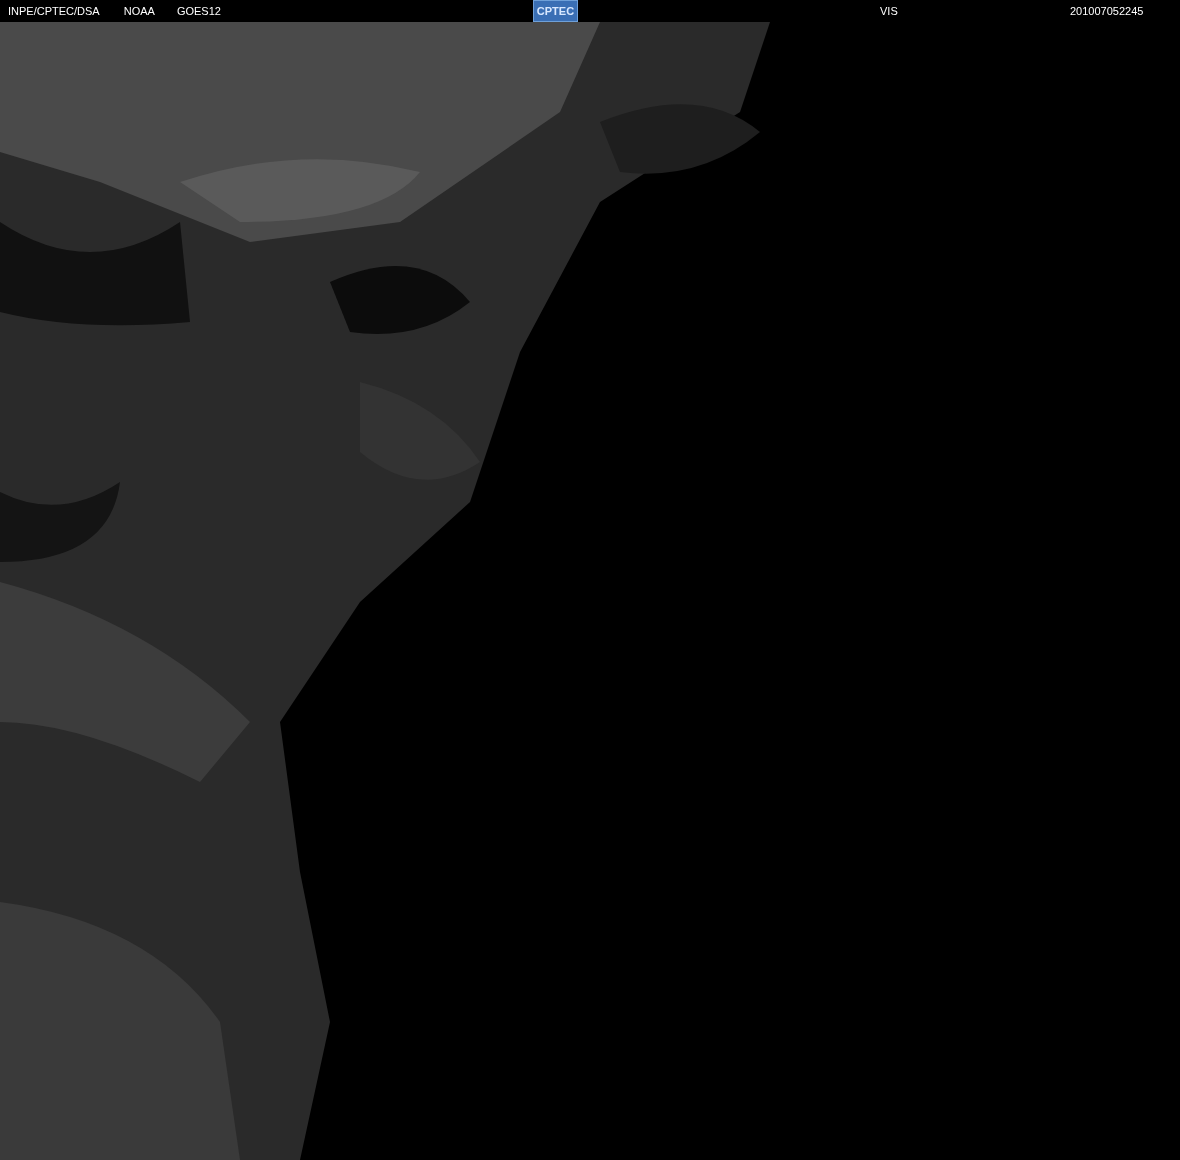 The width and height of the screenshot is (1180, 1160). Describe the element at coordinates (139, 11) in the screenshot. I see `source-label: NOAA` at that location.